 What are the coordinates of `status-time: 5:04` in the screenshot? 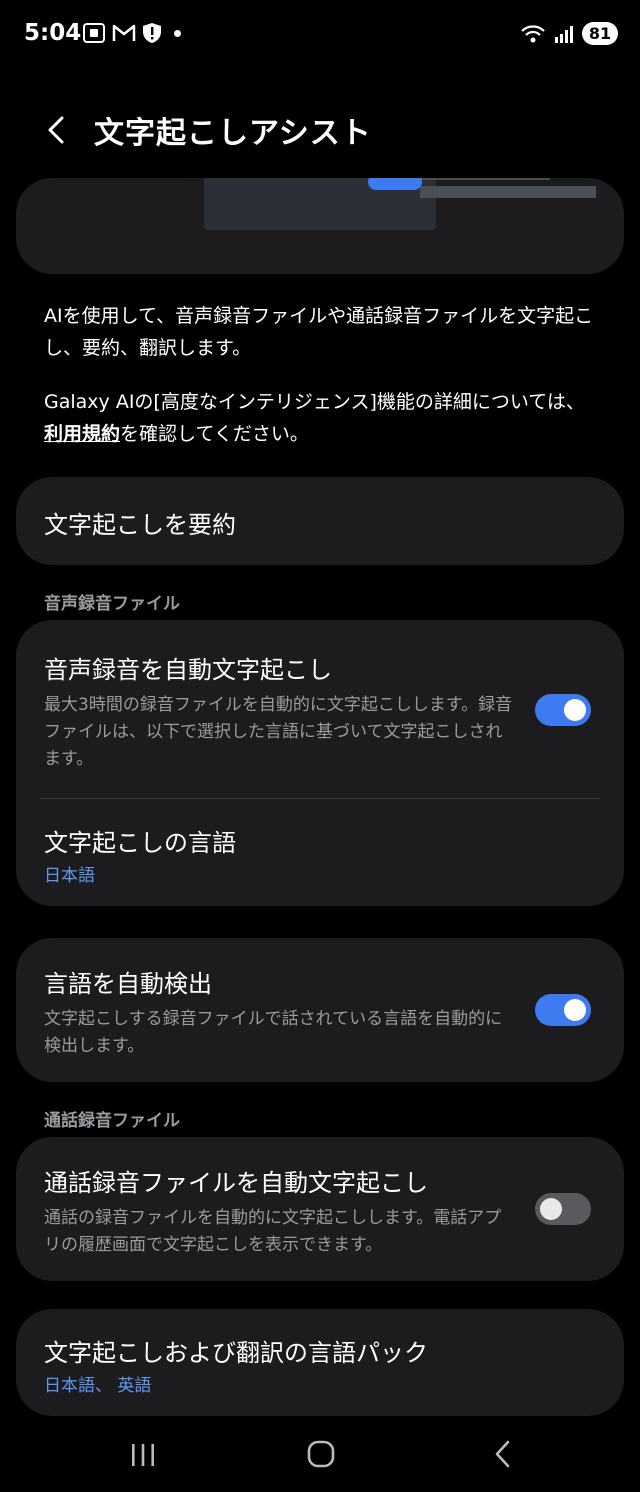 It's located at (53, 33).